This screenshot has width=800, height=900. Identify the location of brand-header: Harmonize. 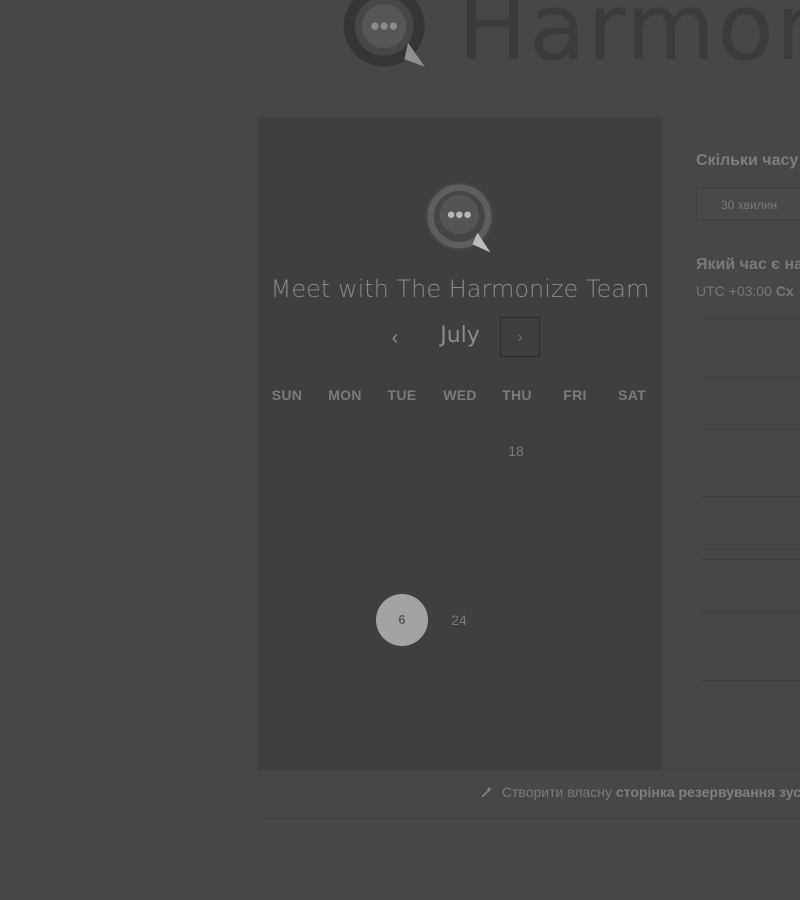
(570, 37).